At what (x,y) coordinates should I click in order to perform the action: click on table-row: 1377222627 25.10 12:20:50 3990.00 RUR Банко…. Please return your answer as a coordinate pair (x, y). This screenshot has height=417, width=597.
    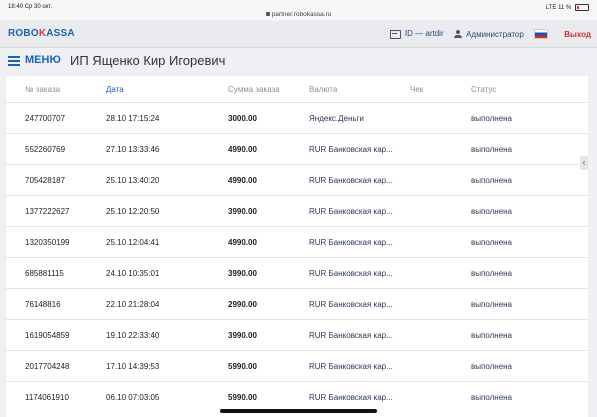
    Looking at the image, I should click on (297, 211).